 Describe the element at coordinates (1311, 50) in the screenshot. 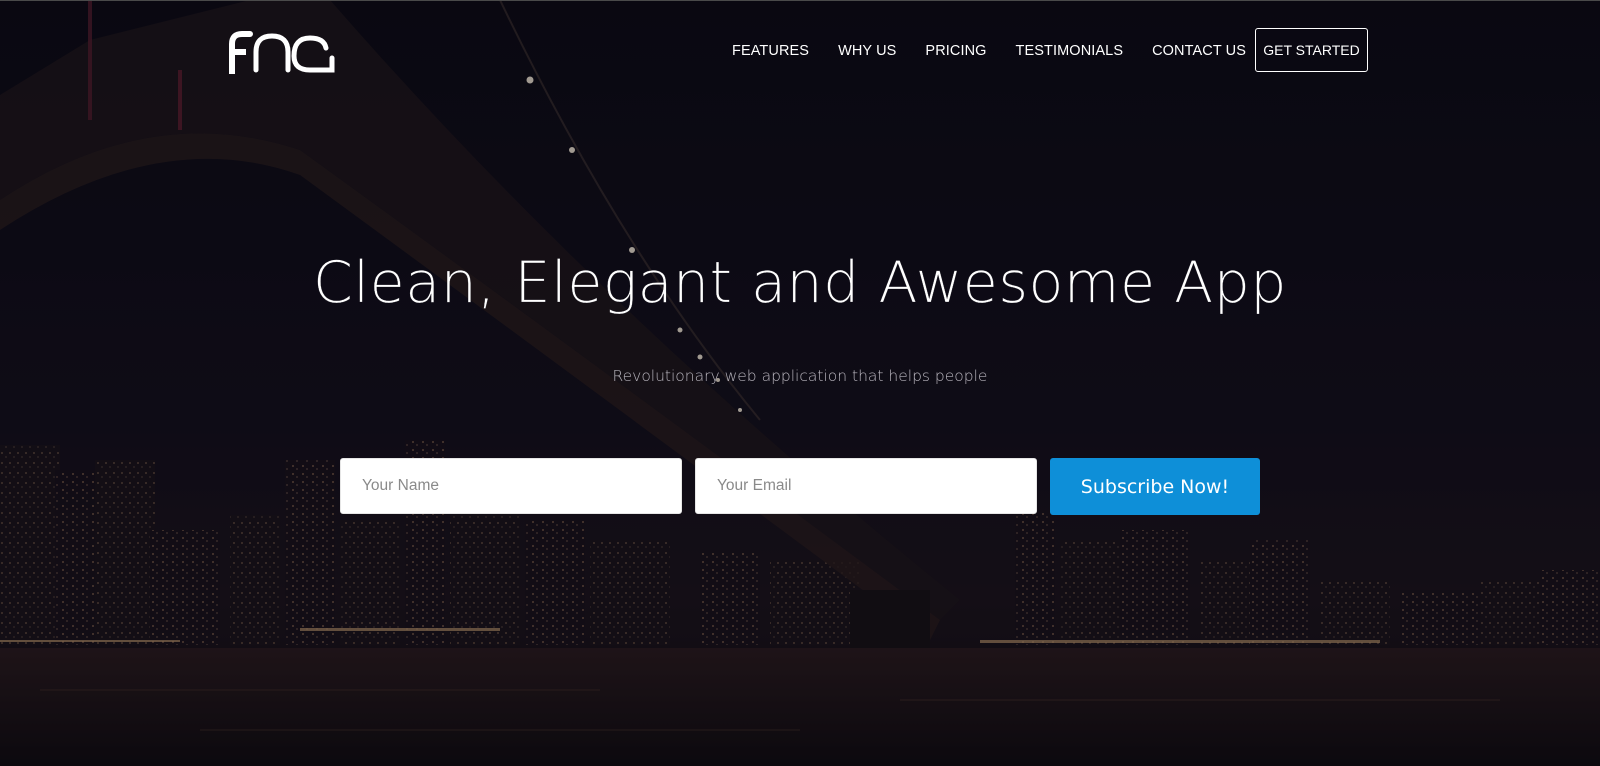

I see `get-started-button: GET STARTED` at that location.